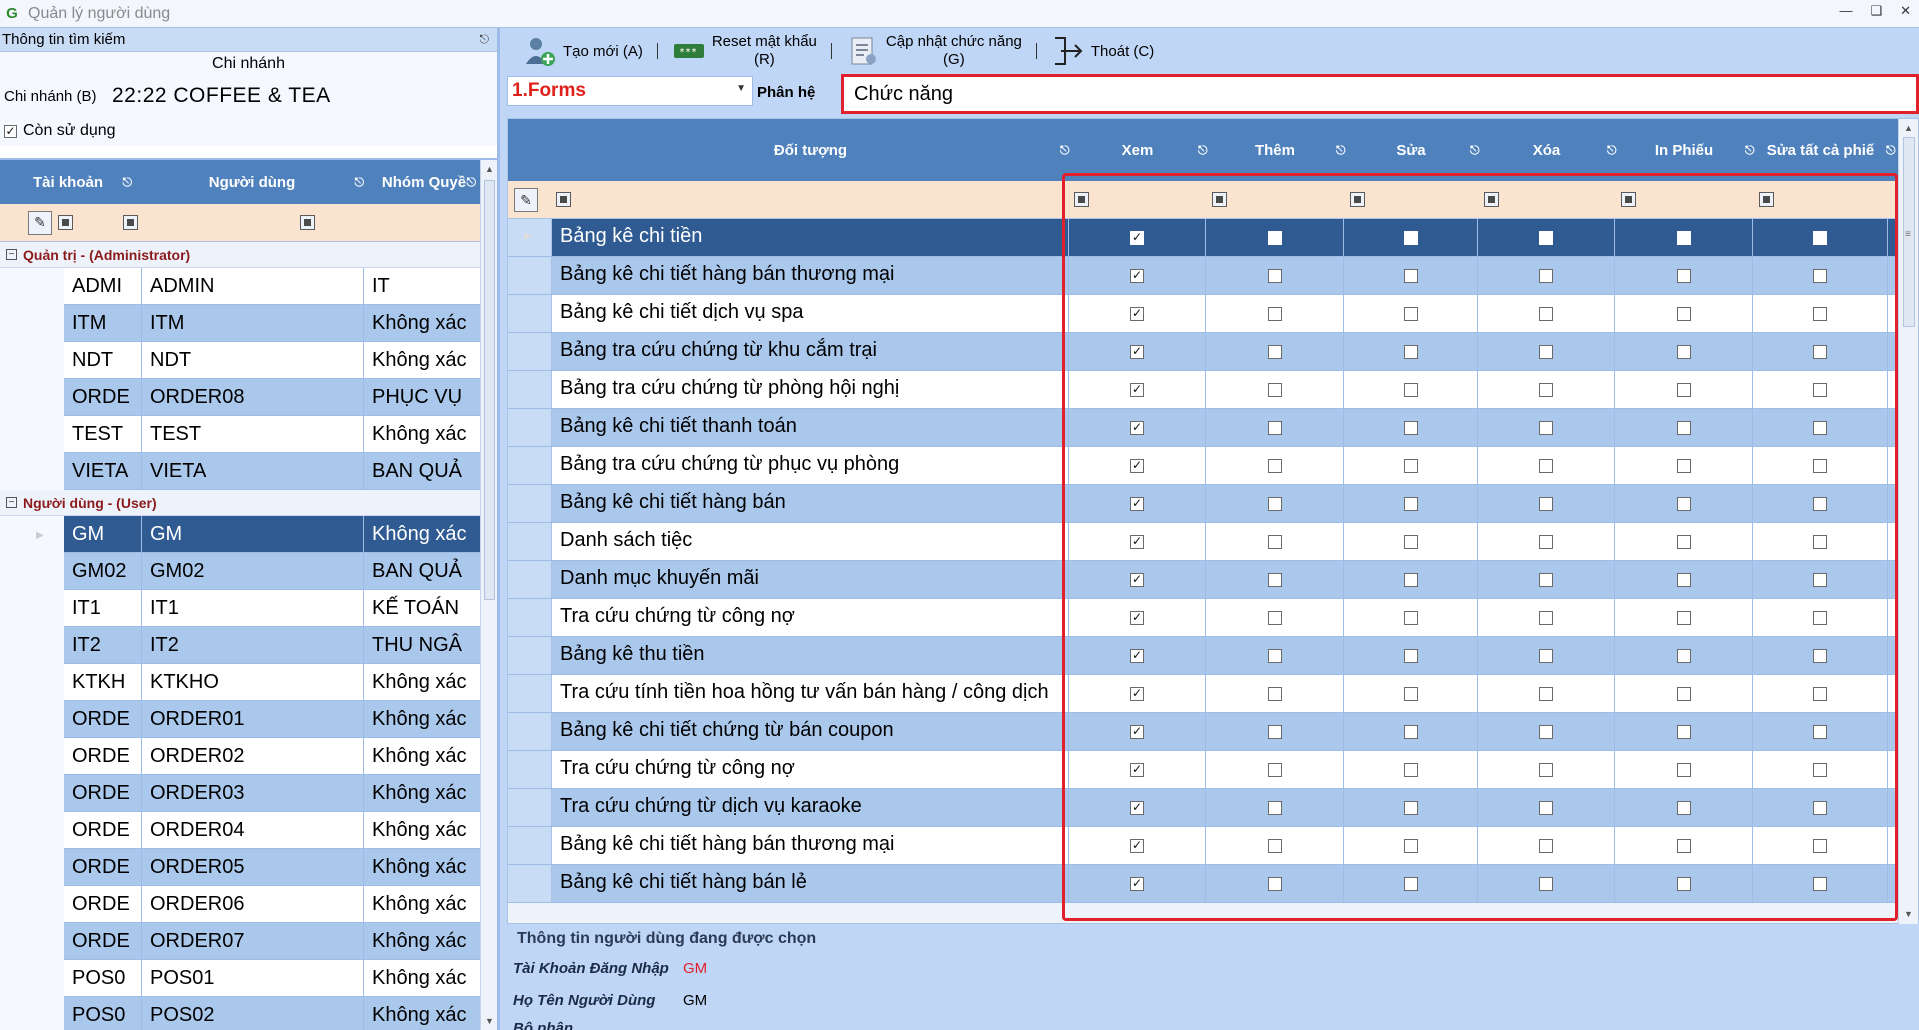 This screenshot has width=1919, height=1030. What do you see at coordinates (1766, 199) in the screenshot?
I see `filter-editall-icon` at bounding box center [1766, 199].